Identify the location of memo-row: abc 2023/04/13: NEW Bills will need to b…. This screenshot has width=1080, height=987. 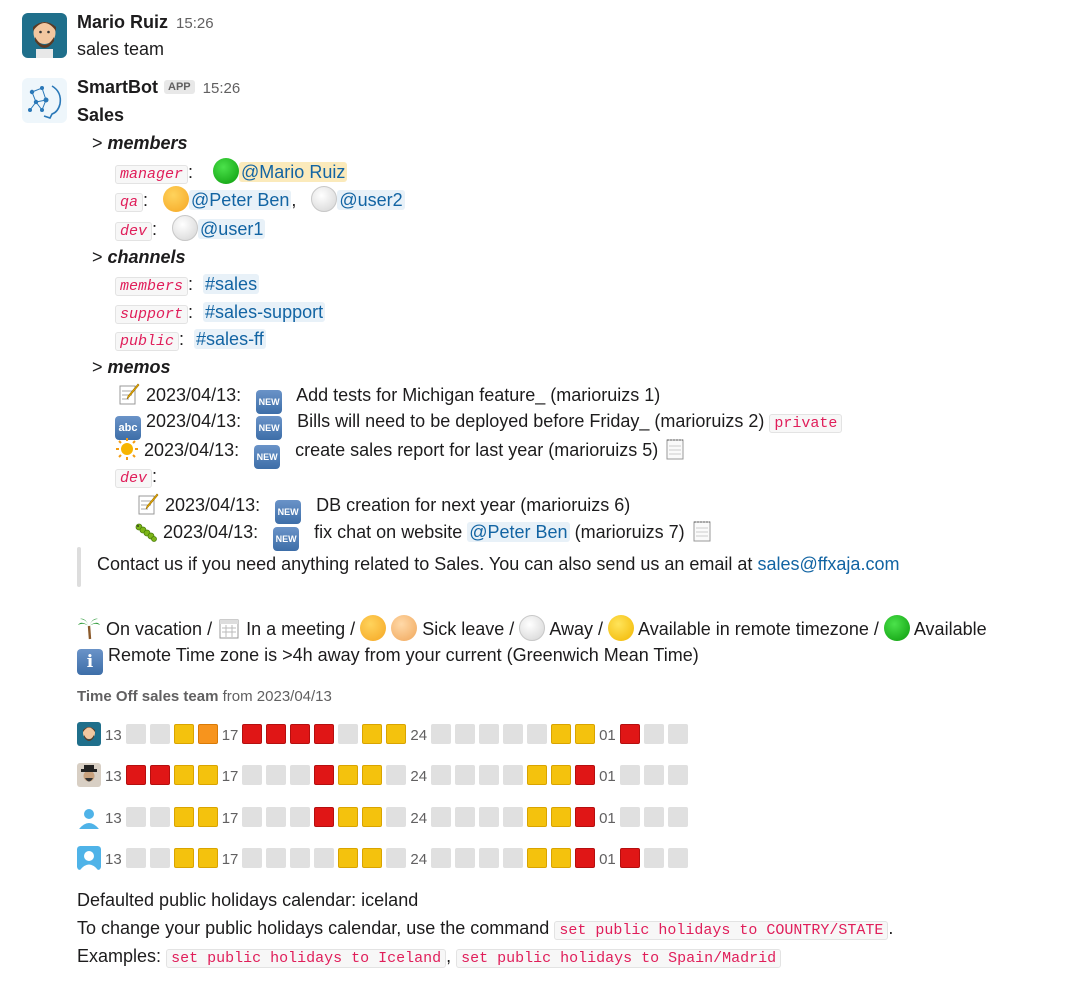
(479, 424).